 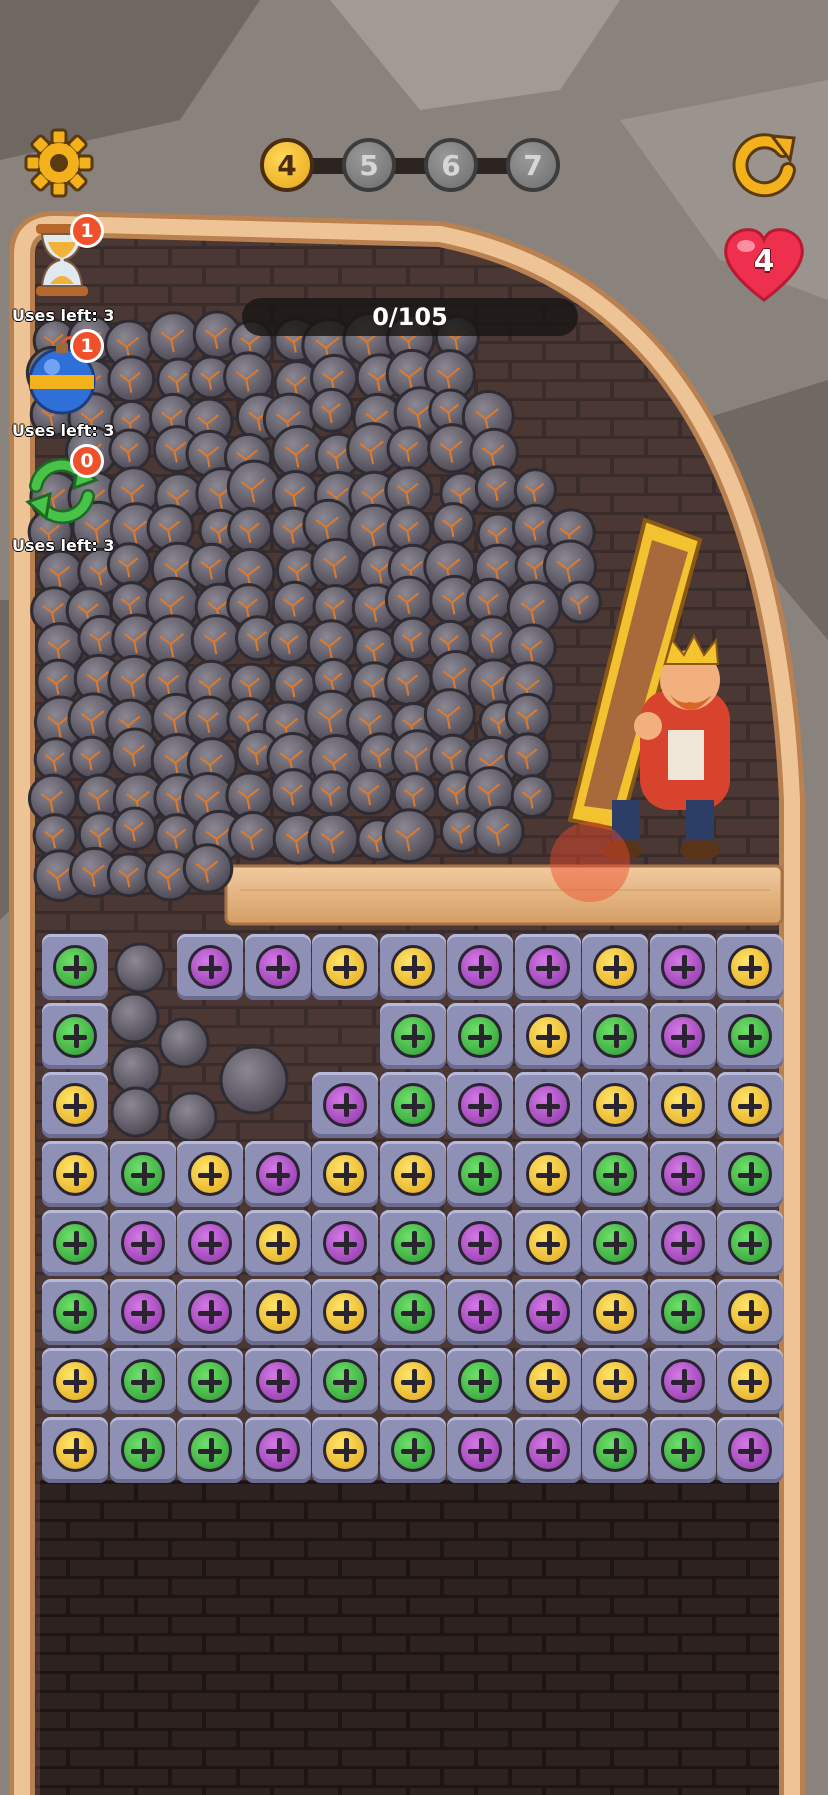 I want to click on booster-uses-label: Uses left: 3, so click(x=63, y=545).